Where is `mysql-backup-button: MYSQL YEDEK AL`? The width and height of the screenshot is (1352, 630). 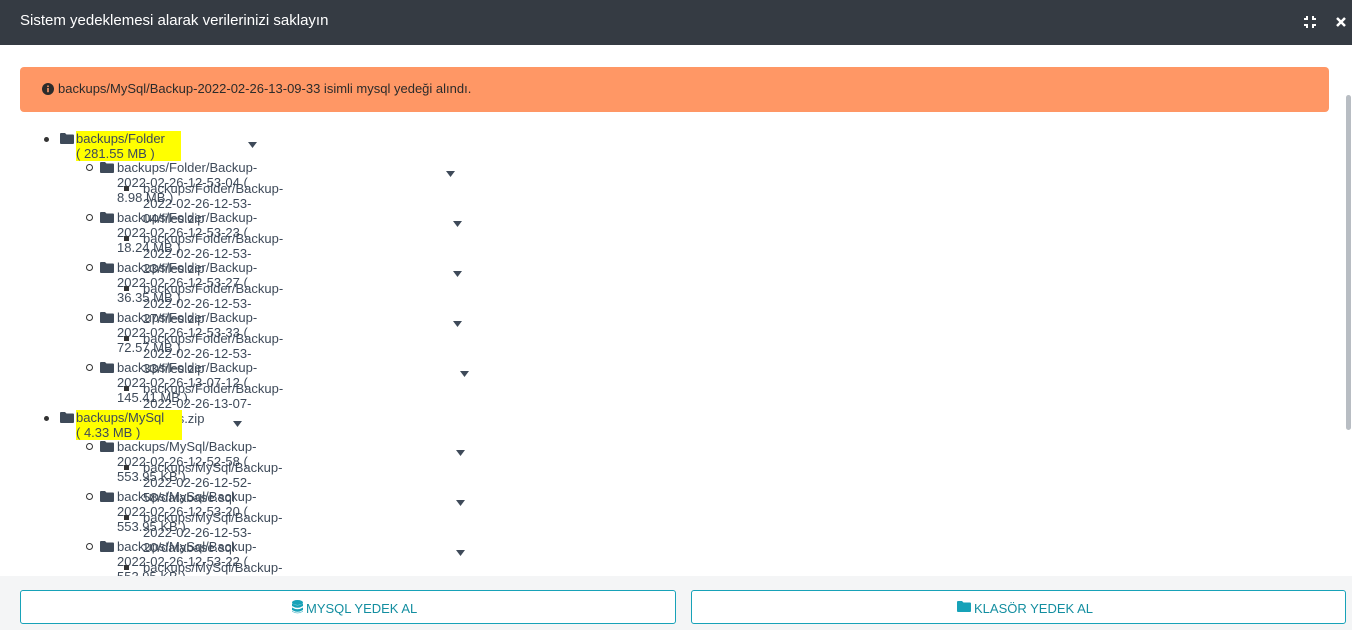
mysql-backup-button: MYSQL YEDEK AL is located at coordinates (348, 607).